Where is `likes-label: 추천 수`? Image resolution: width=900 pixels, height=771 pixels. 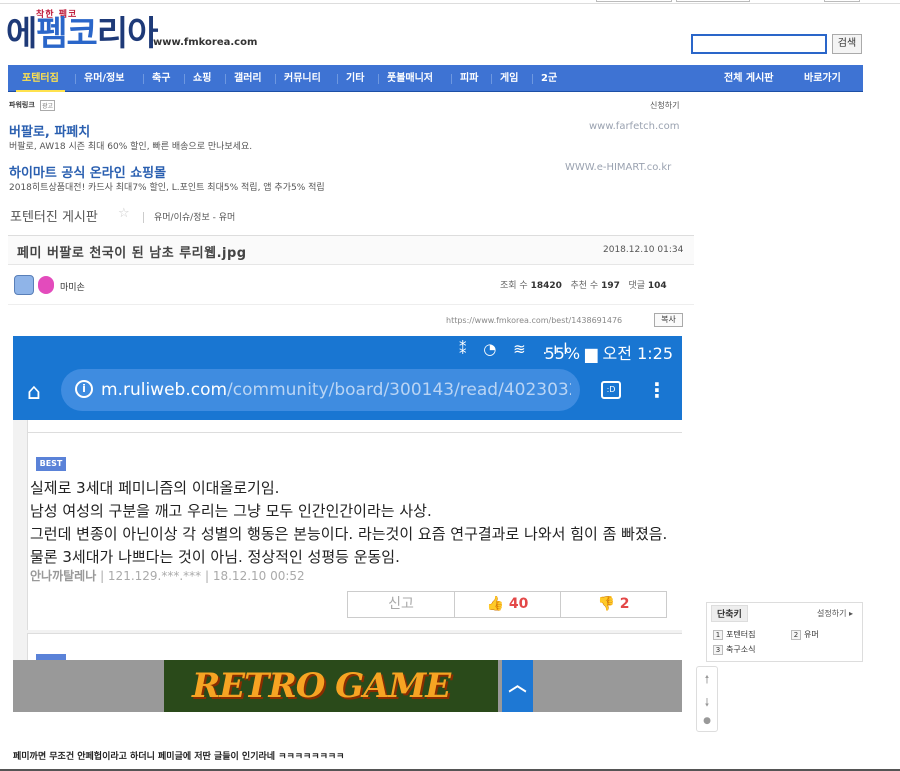 likes-label: 추천 수 is located at coordinates (584, 286).